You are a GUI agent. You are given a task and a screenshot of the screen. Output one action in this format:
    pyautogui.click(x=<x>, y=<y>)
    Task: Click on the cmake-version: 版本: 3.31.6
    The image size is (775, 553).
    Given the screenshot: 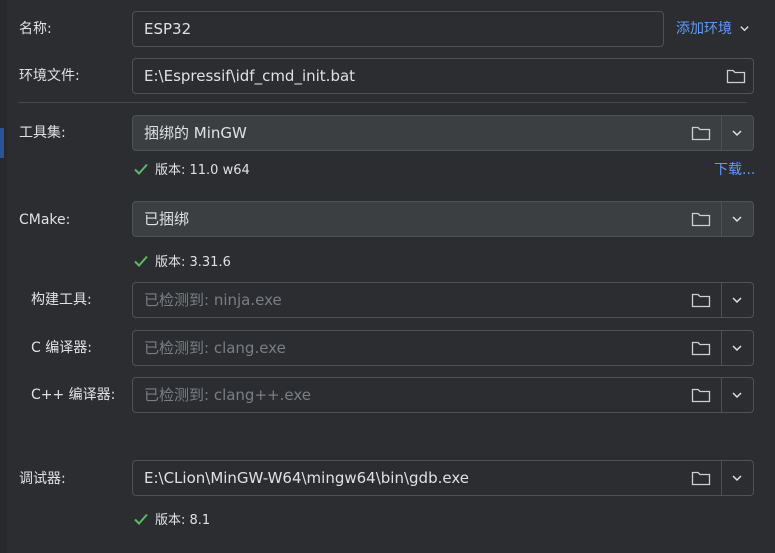 What is the action you would take?
    pyautogui.click(x=182, y=262)
    